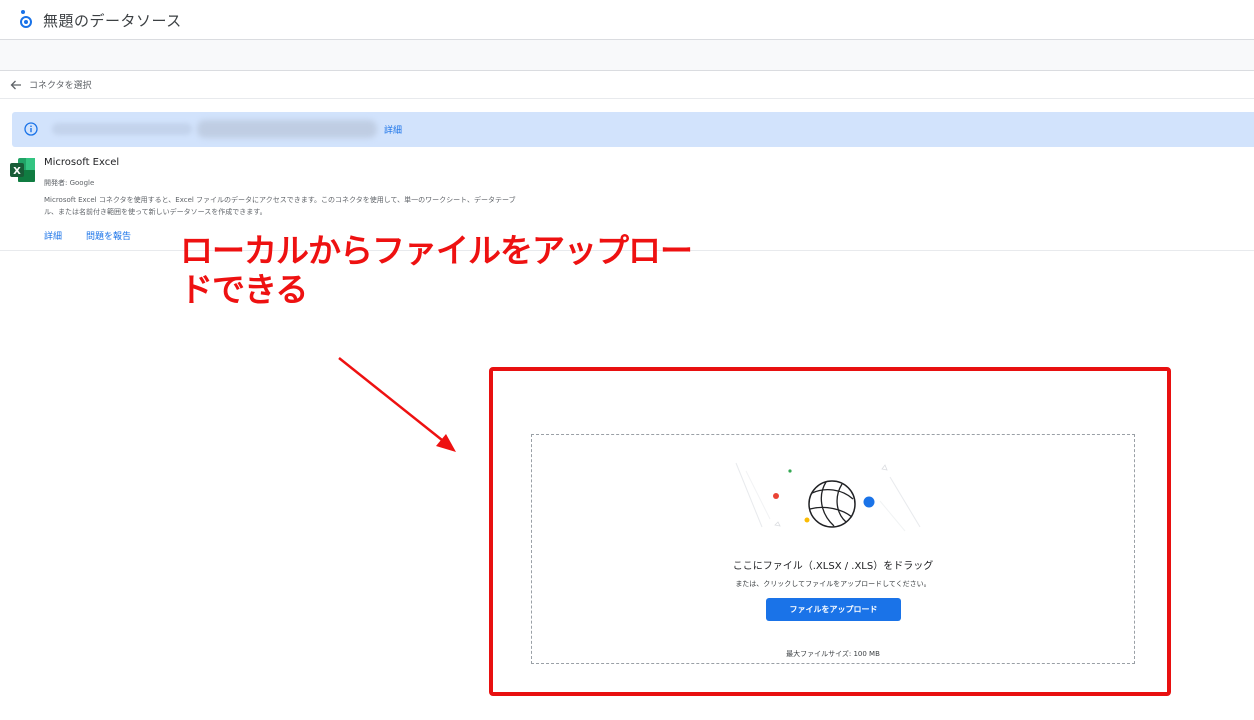 Image resolution: width=1254 pixels, height=720 pixels. What do you see at coordinates (82, 162) in the screenshot?
I see `connector-name: Microsoft Excel` at bounding box center [82, 162].